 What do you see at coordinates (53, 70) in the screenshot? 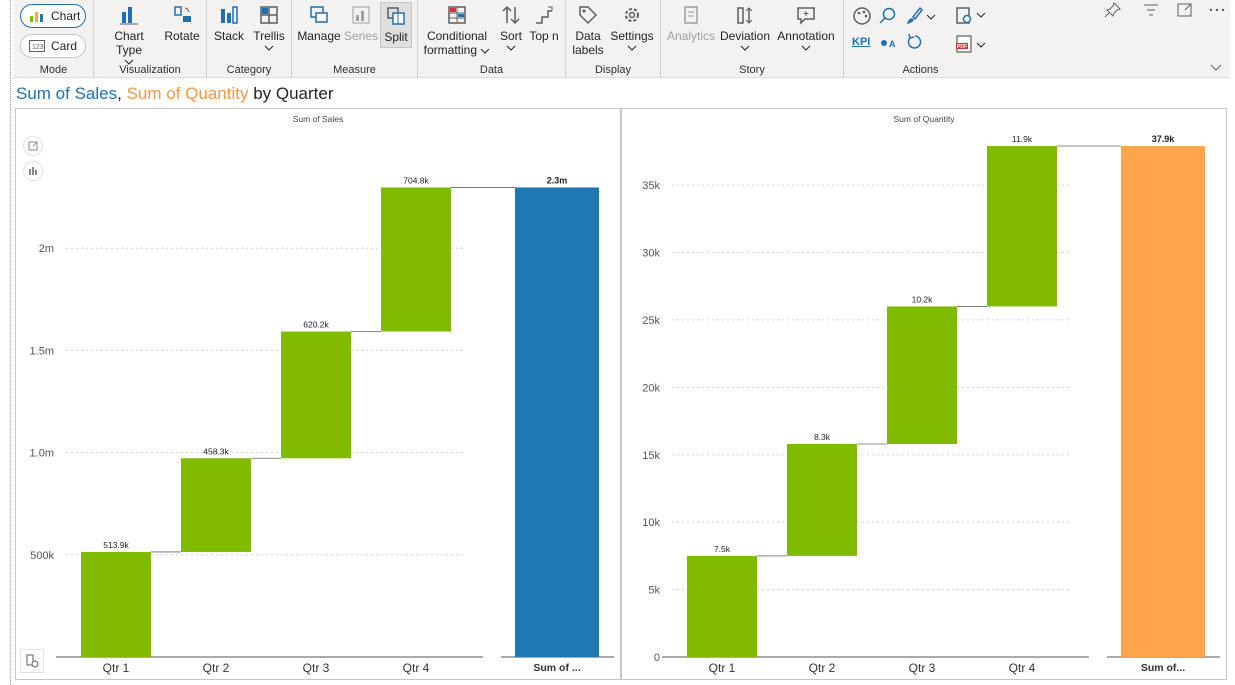
I see `group-label-mode: Mode` at bounding box center [53, 70].